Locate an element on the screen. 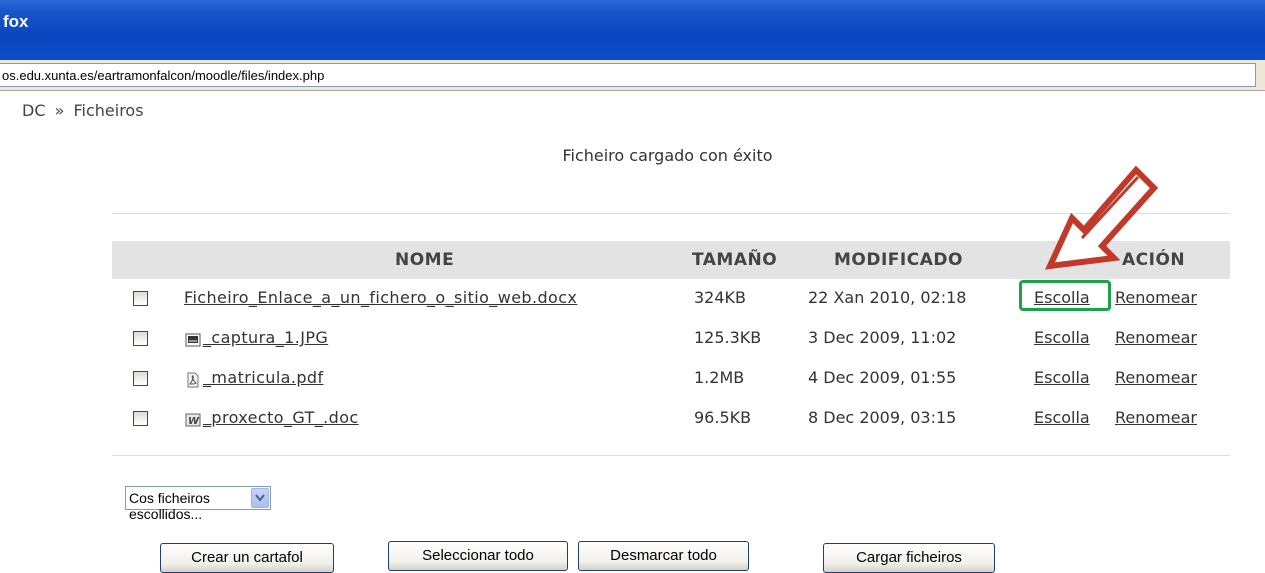  breadcrumb: DC » Ficheiros is located at coordinates (85, 110).